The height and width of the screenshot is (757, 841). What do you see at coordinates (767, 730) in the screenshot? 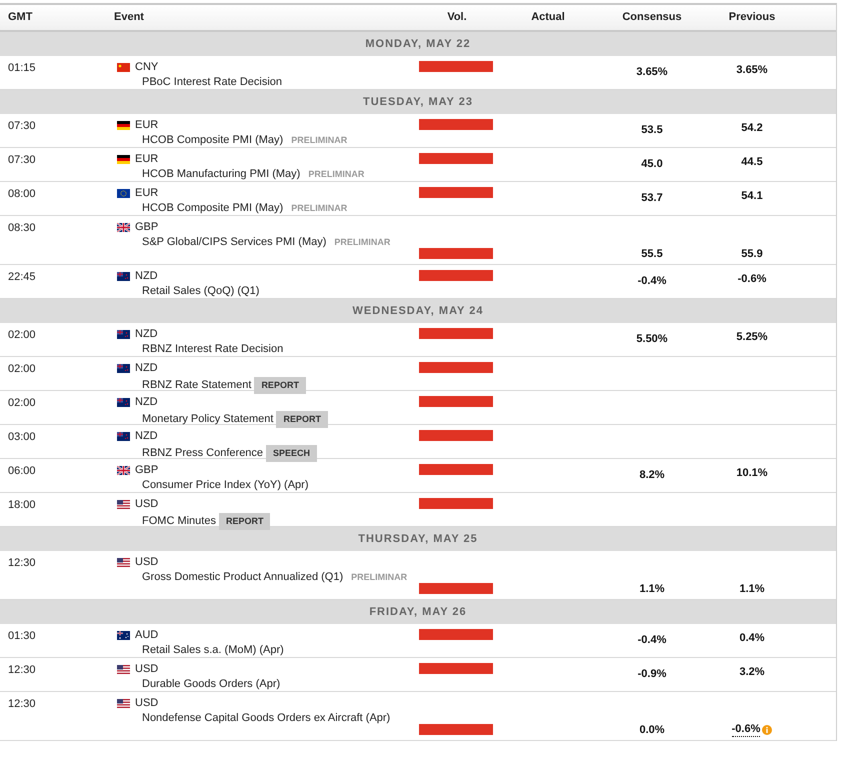
I see `info-icon` at bounding box center [767, 730].